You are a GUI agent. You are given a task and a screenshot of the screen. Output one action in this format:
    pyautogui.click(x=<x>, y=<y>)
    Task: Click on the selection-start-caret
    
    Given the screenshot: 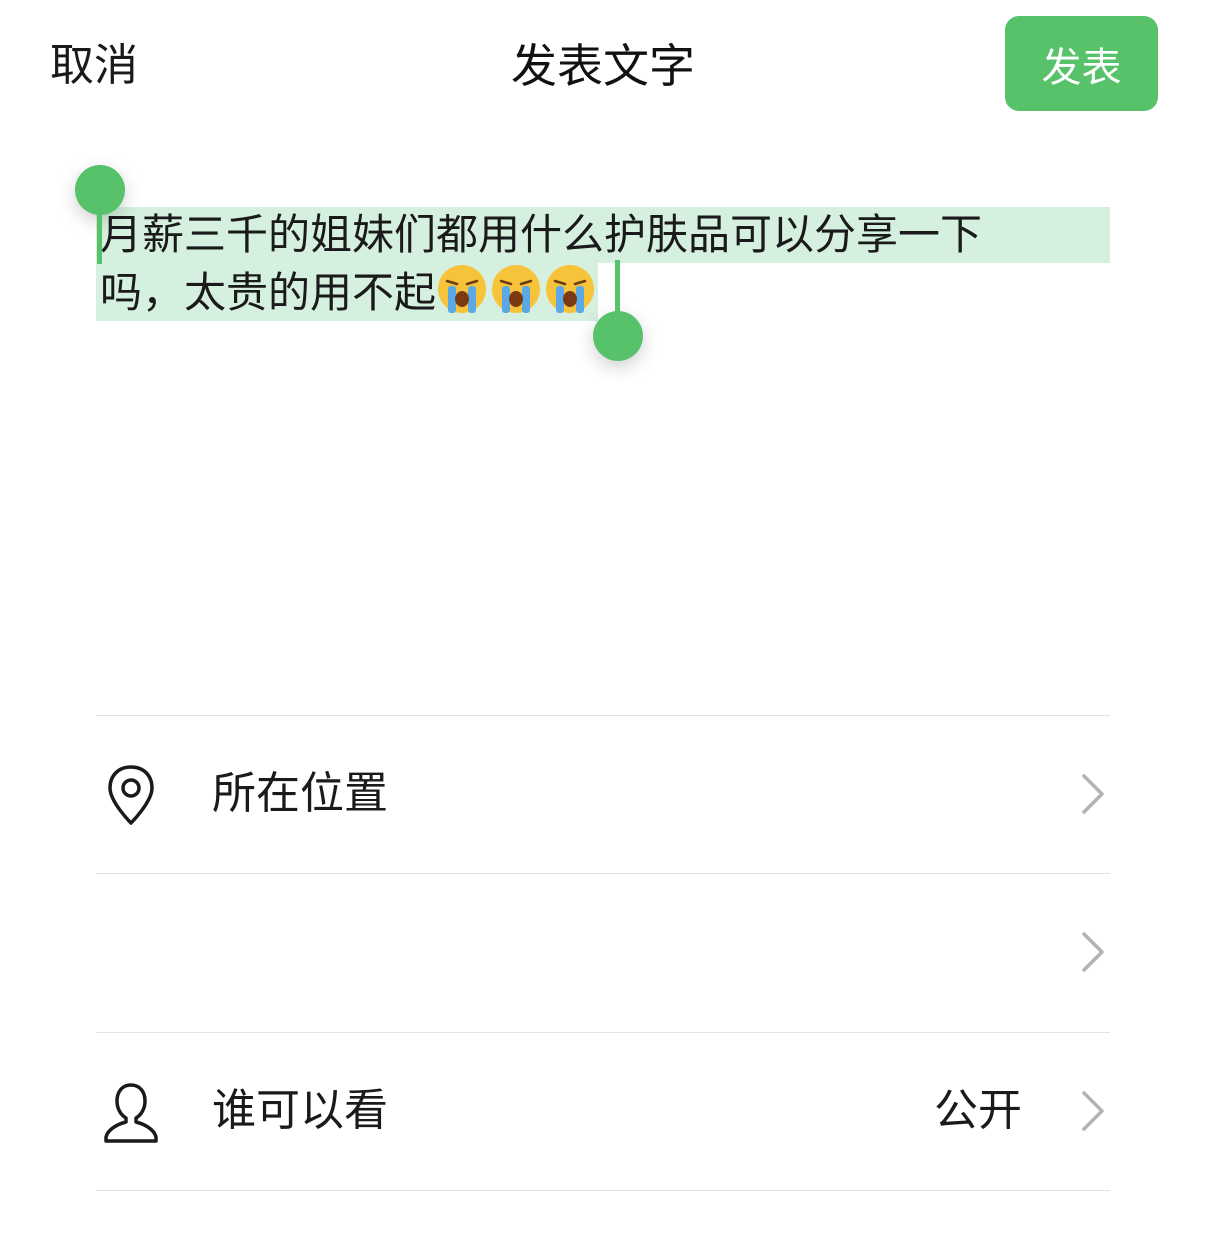 What is the action you would take?
    pyautogui.click(x=99, y=232)
    